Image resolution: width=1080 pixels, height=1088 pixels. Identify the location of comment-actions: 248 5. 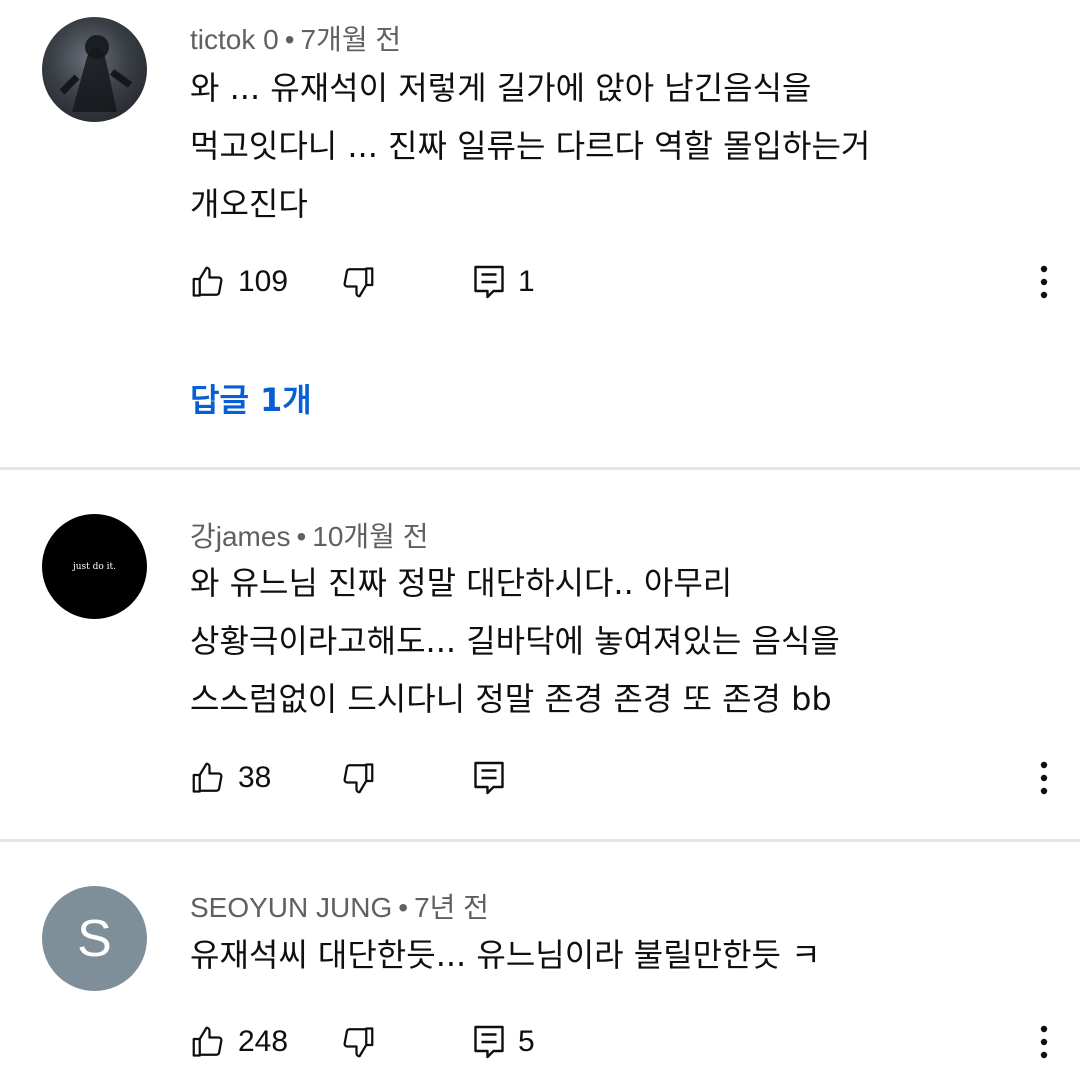
(620, 1042).